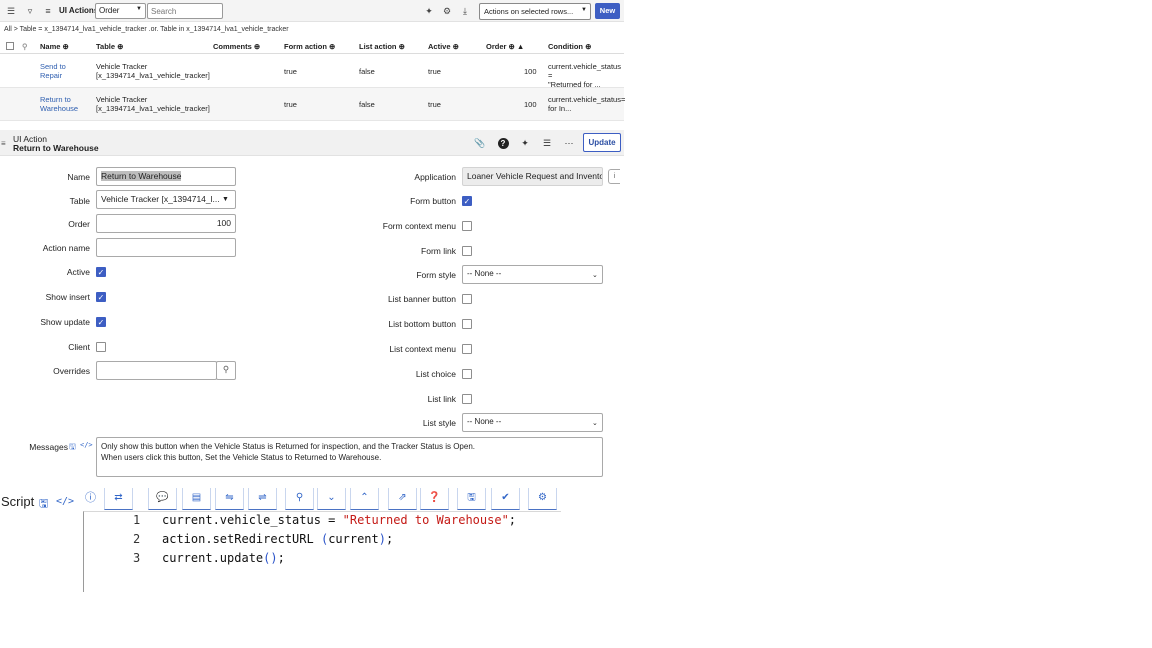 The height and width of the screenshot is (648, 1152). I want to click on code-line: current.update();, so click(223, 558).